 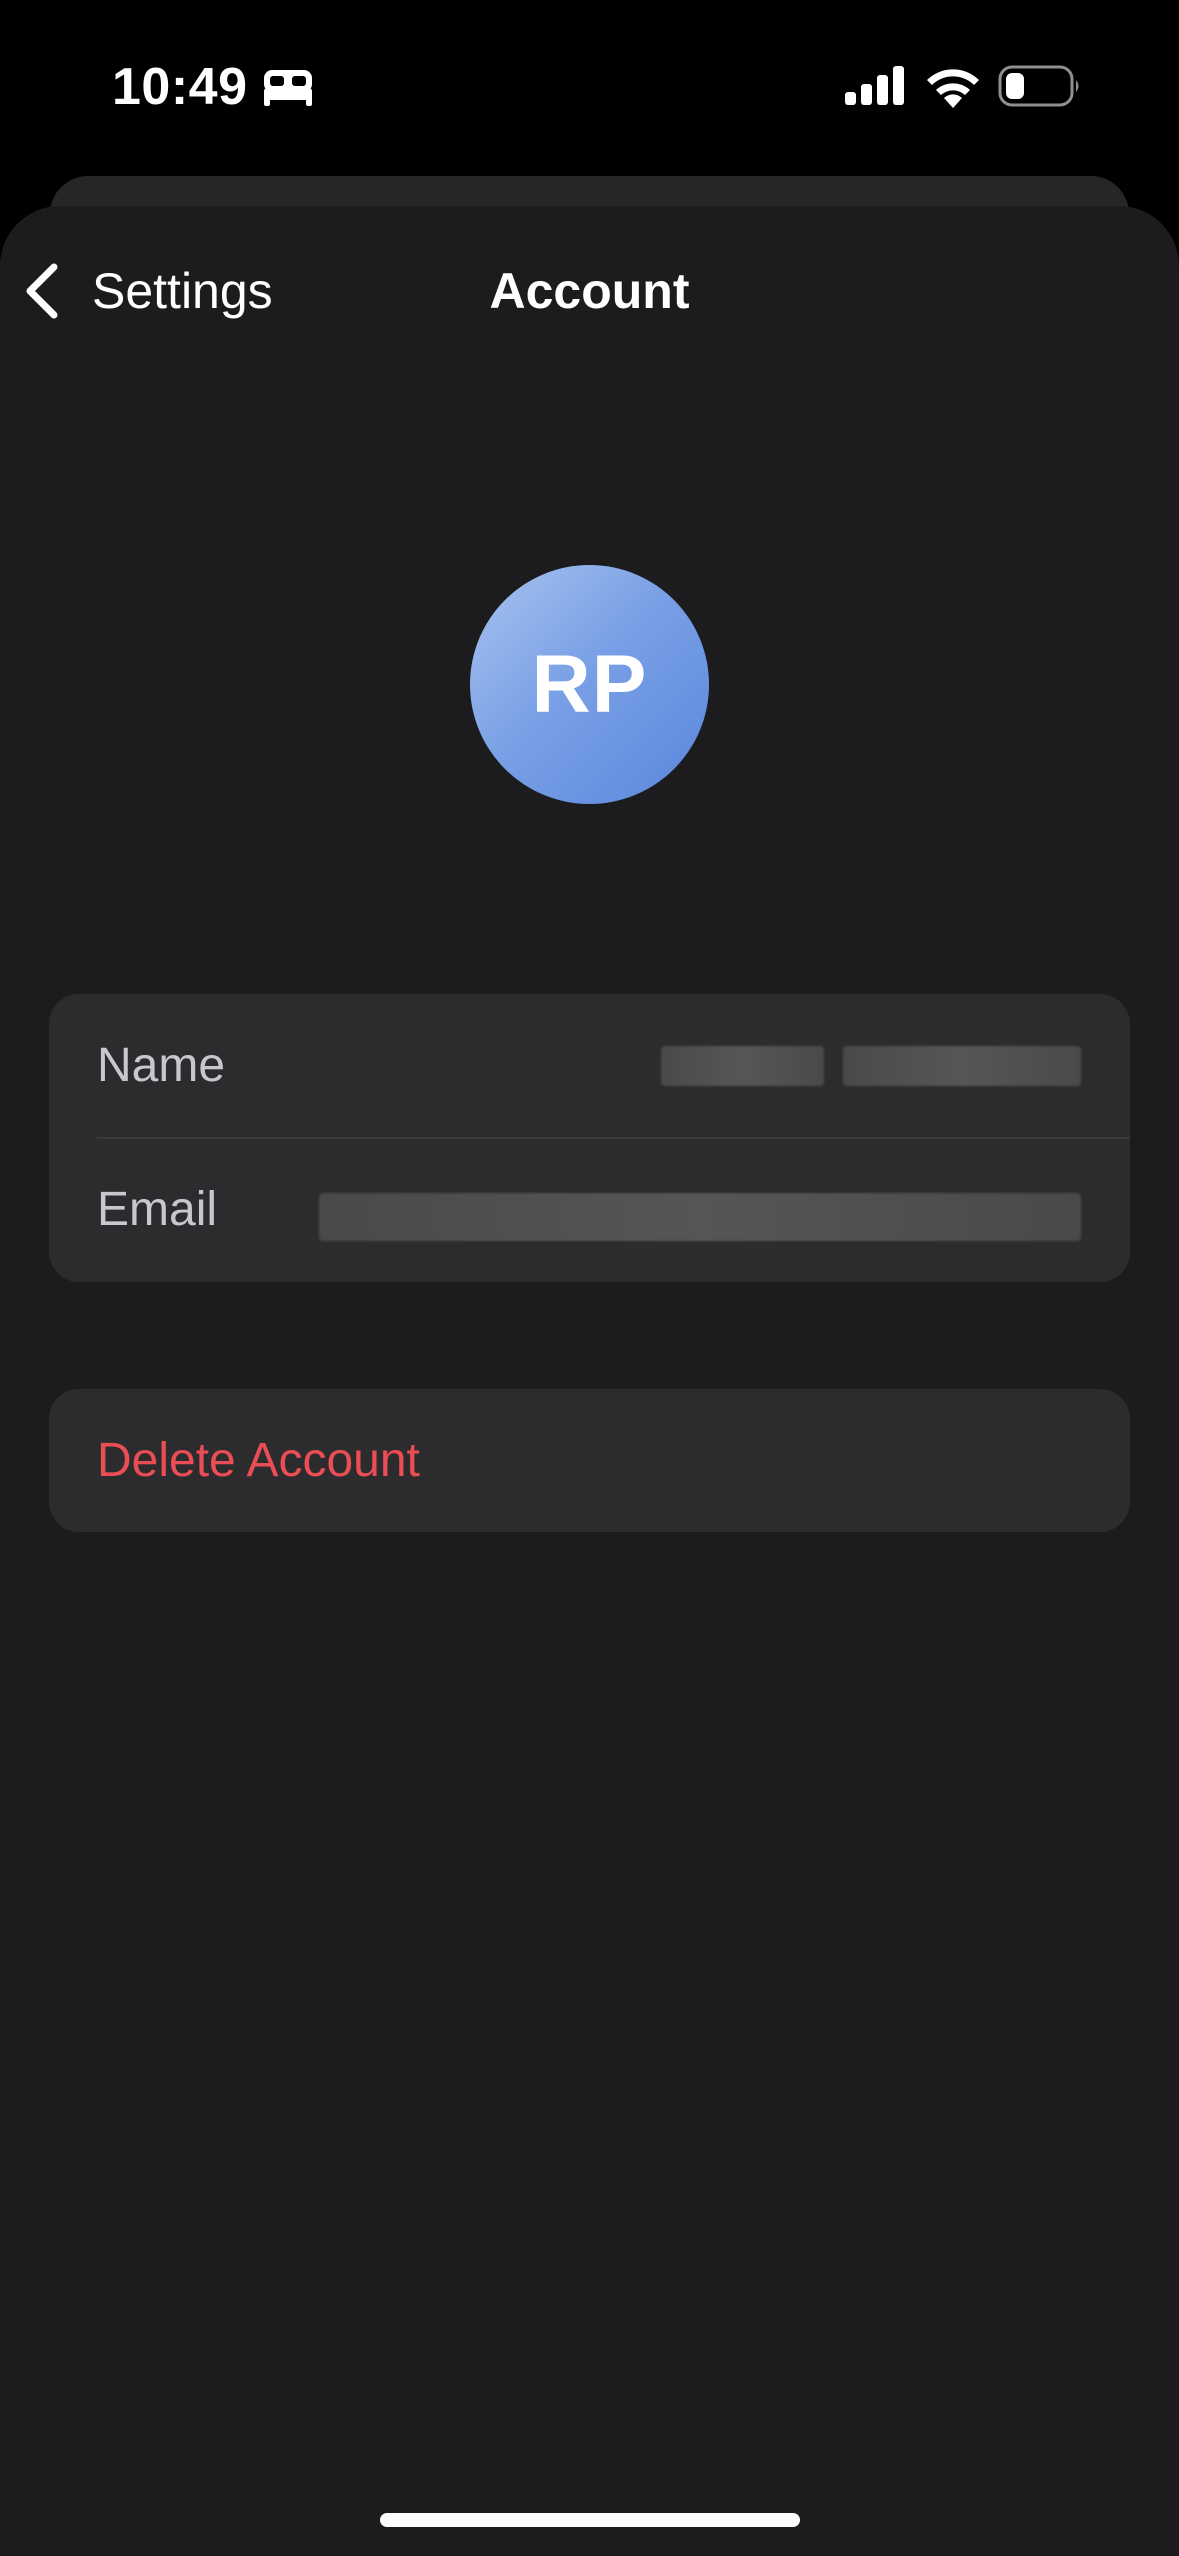 I want to click on name-row: Name, so click(x=589, y=1066).